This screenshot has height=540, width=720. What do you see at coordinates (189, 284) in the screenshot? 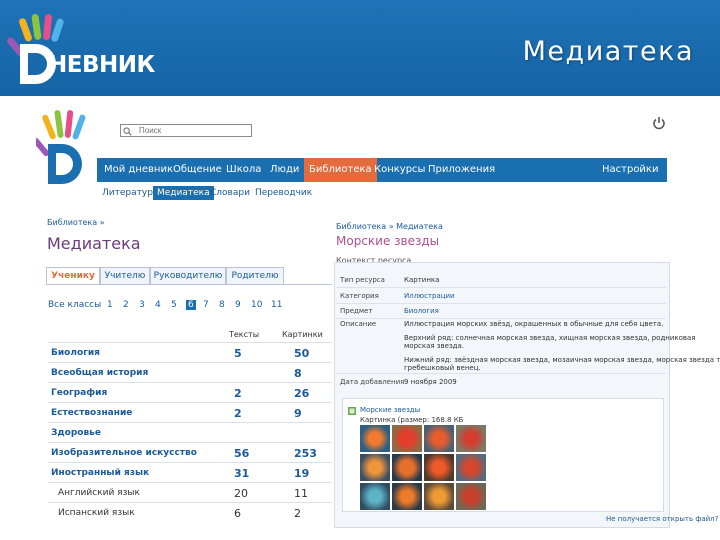
I see `tabs-divider` at bounding box center [189, 284].